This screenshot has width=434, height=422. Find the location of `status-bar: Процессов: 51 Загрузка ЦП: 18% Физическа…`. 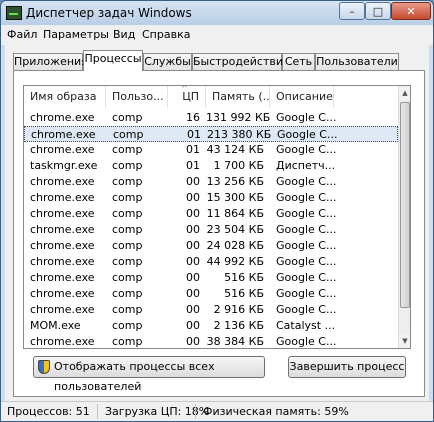

status-bar: Процессов: 51 Загрузка ЦП: 18% Физическа… is located at coordinates (217, 411).